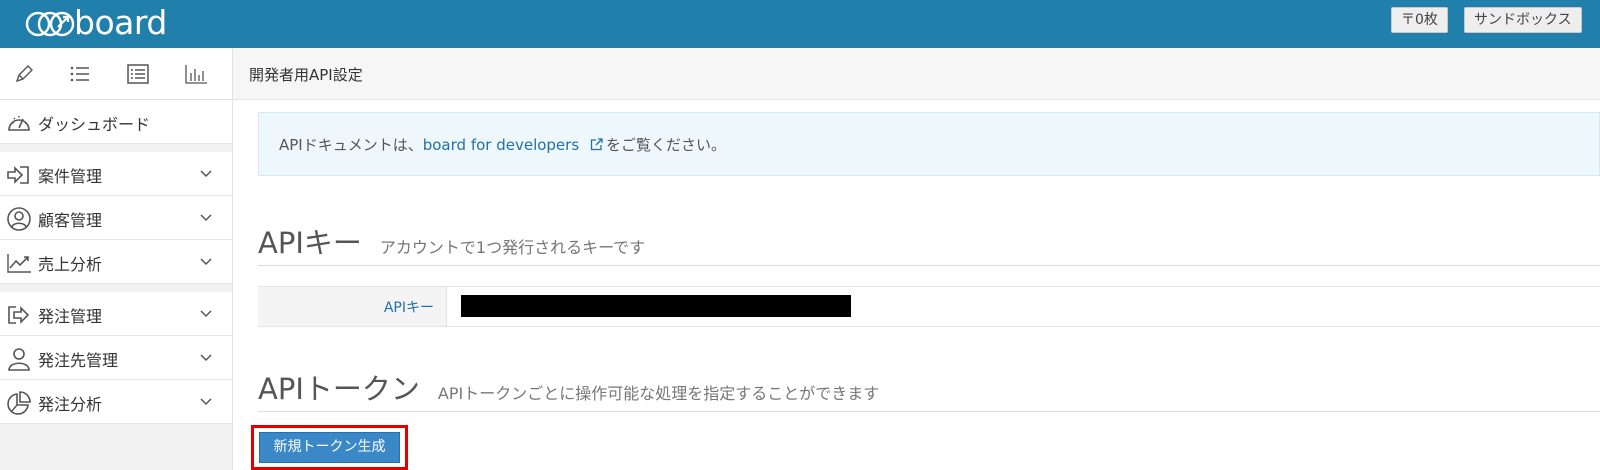  I want to click on sidebar-item-suppliers: 発注先管理, so click(116, 358).